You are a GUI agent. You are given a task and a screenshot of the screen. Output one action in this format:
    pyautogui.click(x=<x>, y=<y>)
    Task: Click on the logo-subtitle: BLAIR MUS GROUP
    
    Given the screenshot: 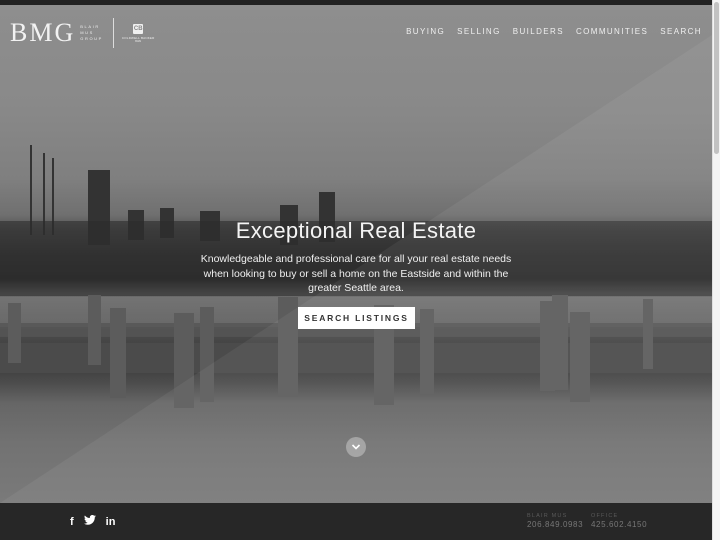 What is the action you would take?
    pyautogui.click(x=91, y=33)
    